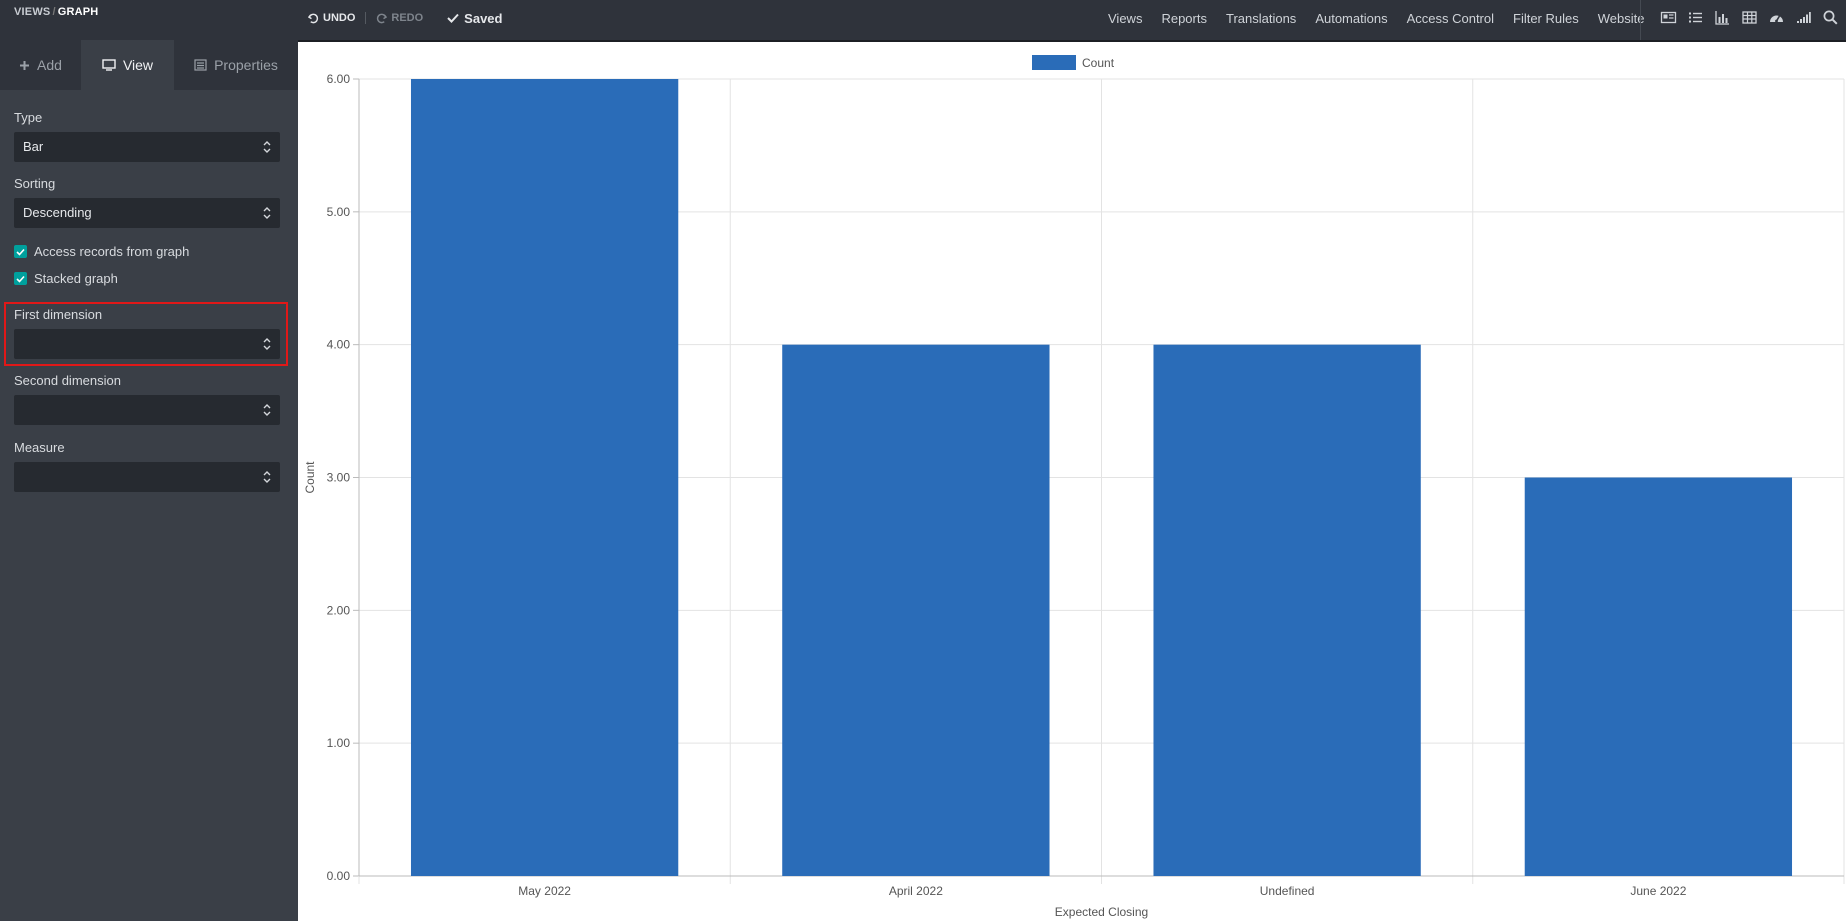 This screenshot has height=921, width=1846. Describe the element at coordinates (246, 65) in the screenshot. I see `tab-properties-label: Properties` at that location.